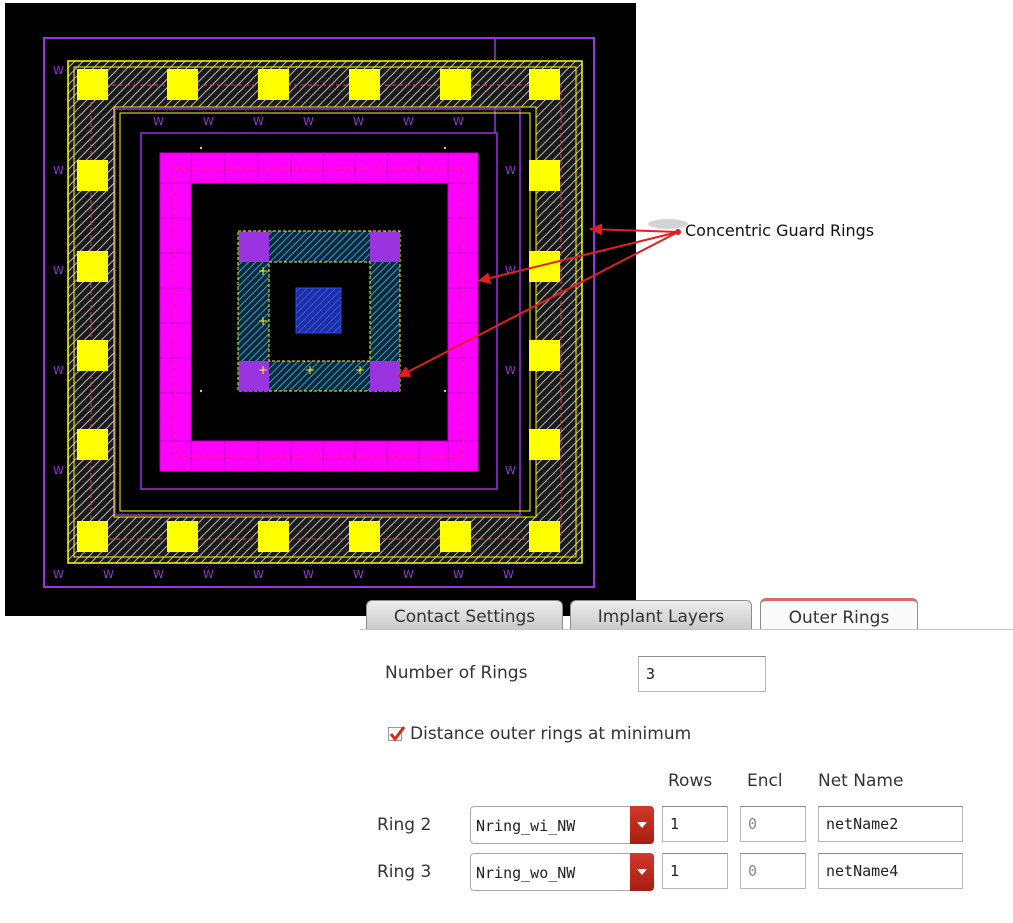 This screenshot has height=923, width=1013. Describe the element at coordinates (695, 824) in the screenshot. I see `ring-2-rows-field: 1` at that location.